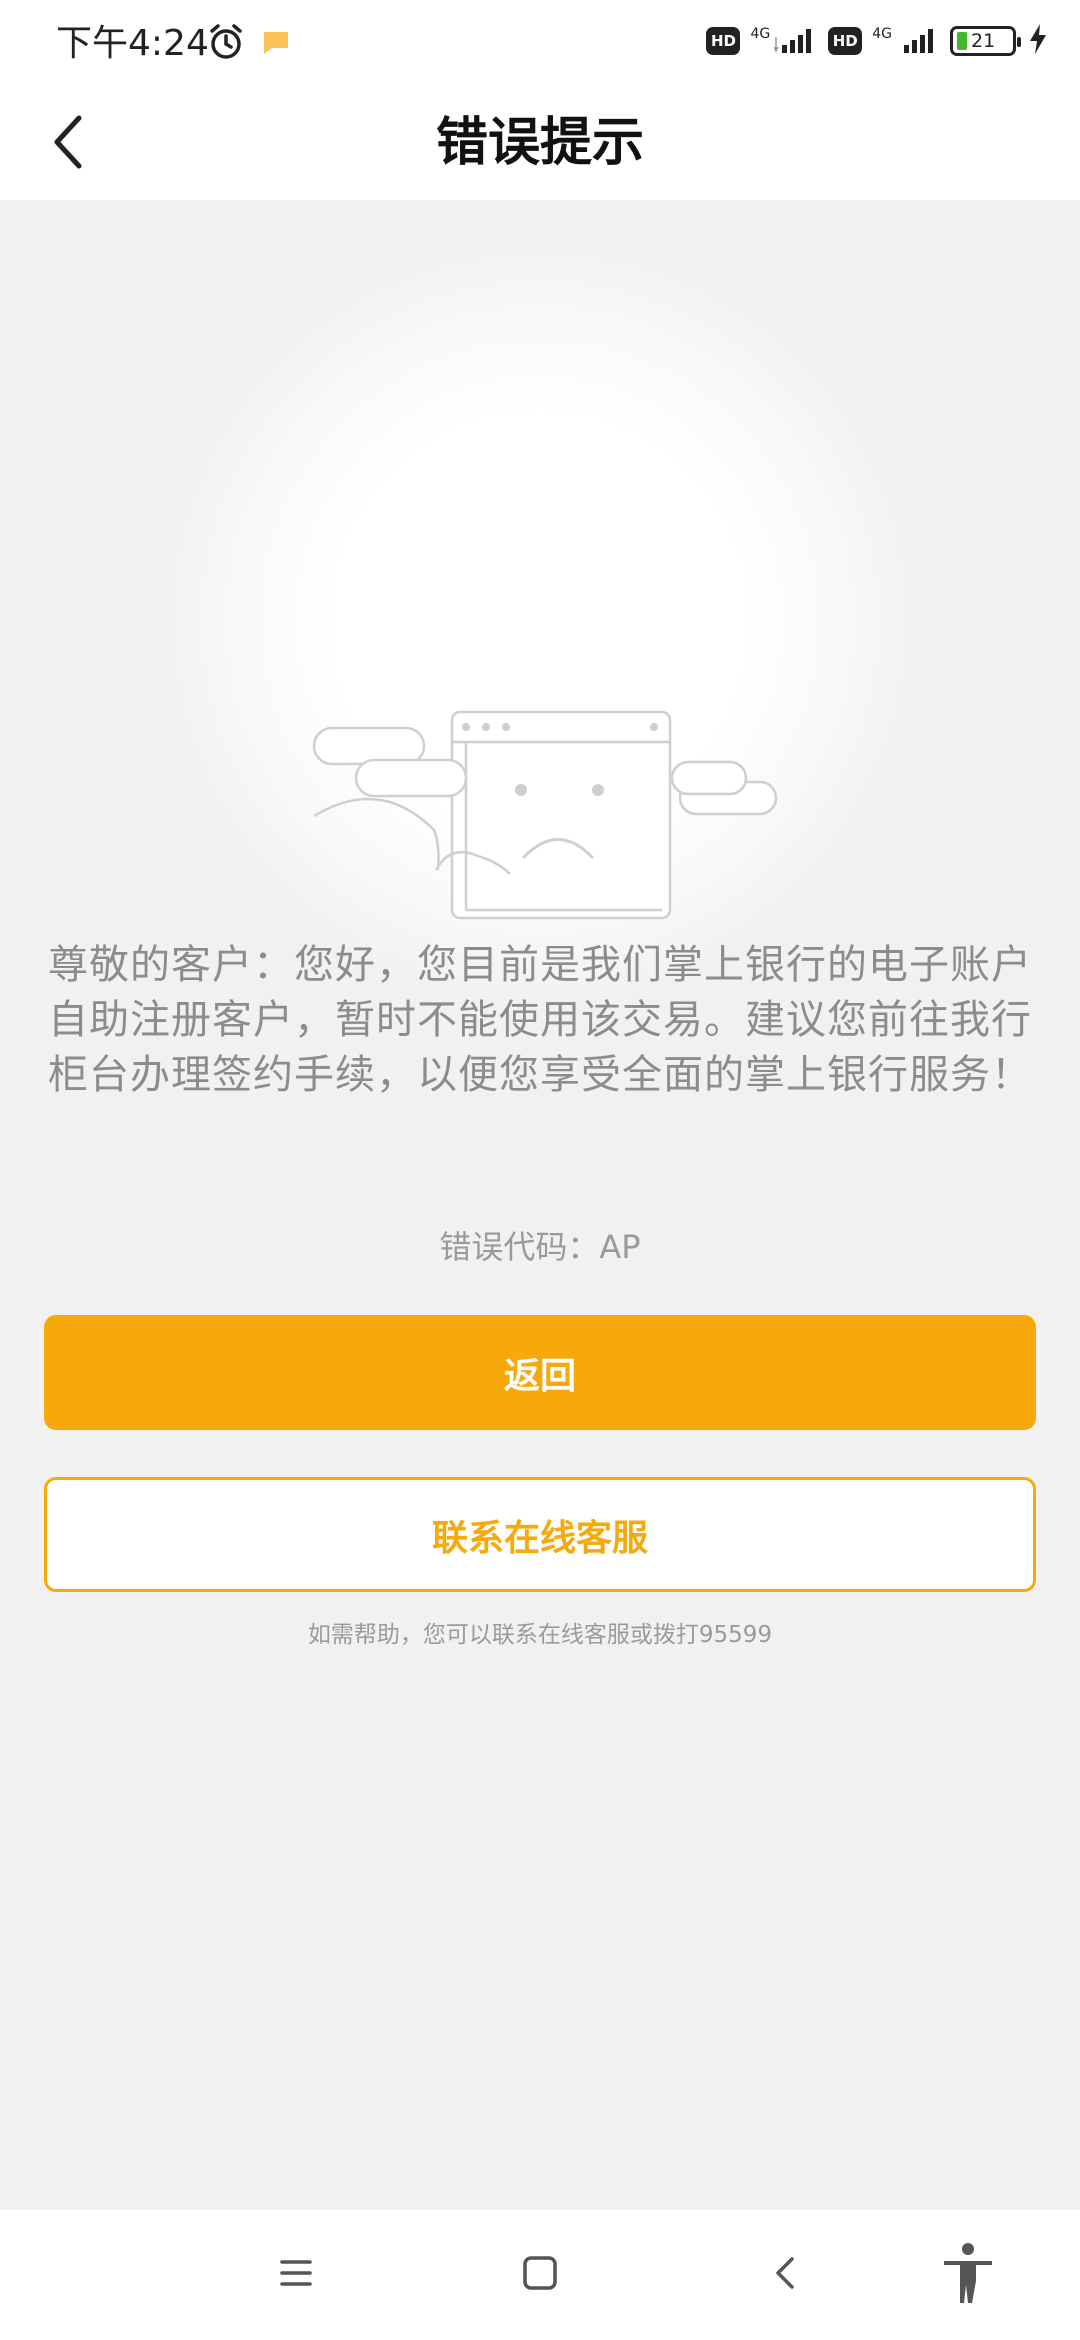 The width and height of the screenshot is (1080, 2340). What do you see at coordinates (540, 1247) in the screenshot?
I see `error-code: 错误代码：AP` at bounding box center [540, 1247].